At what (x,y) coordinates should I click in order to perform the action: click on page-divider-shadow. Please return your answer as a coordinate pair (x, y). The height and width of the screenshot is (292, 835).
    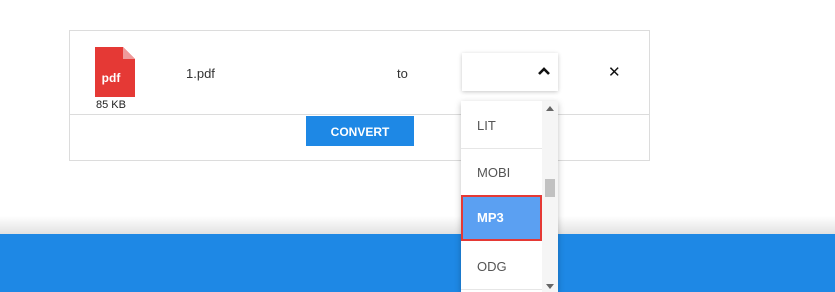
    Looking at the image, I should click on (417, 225).